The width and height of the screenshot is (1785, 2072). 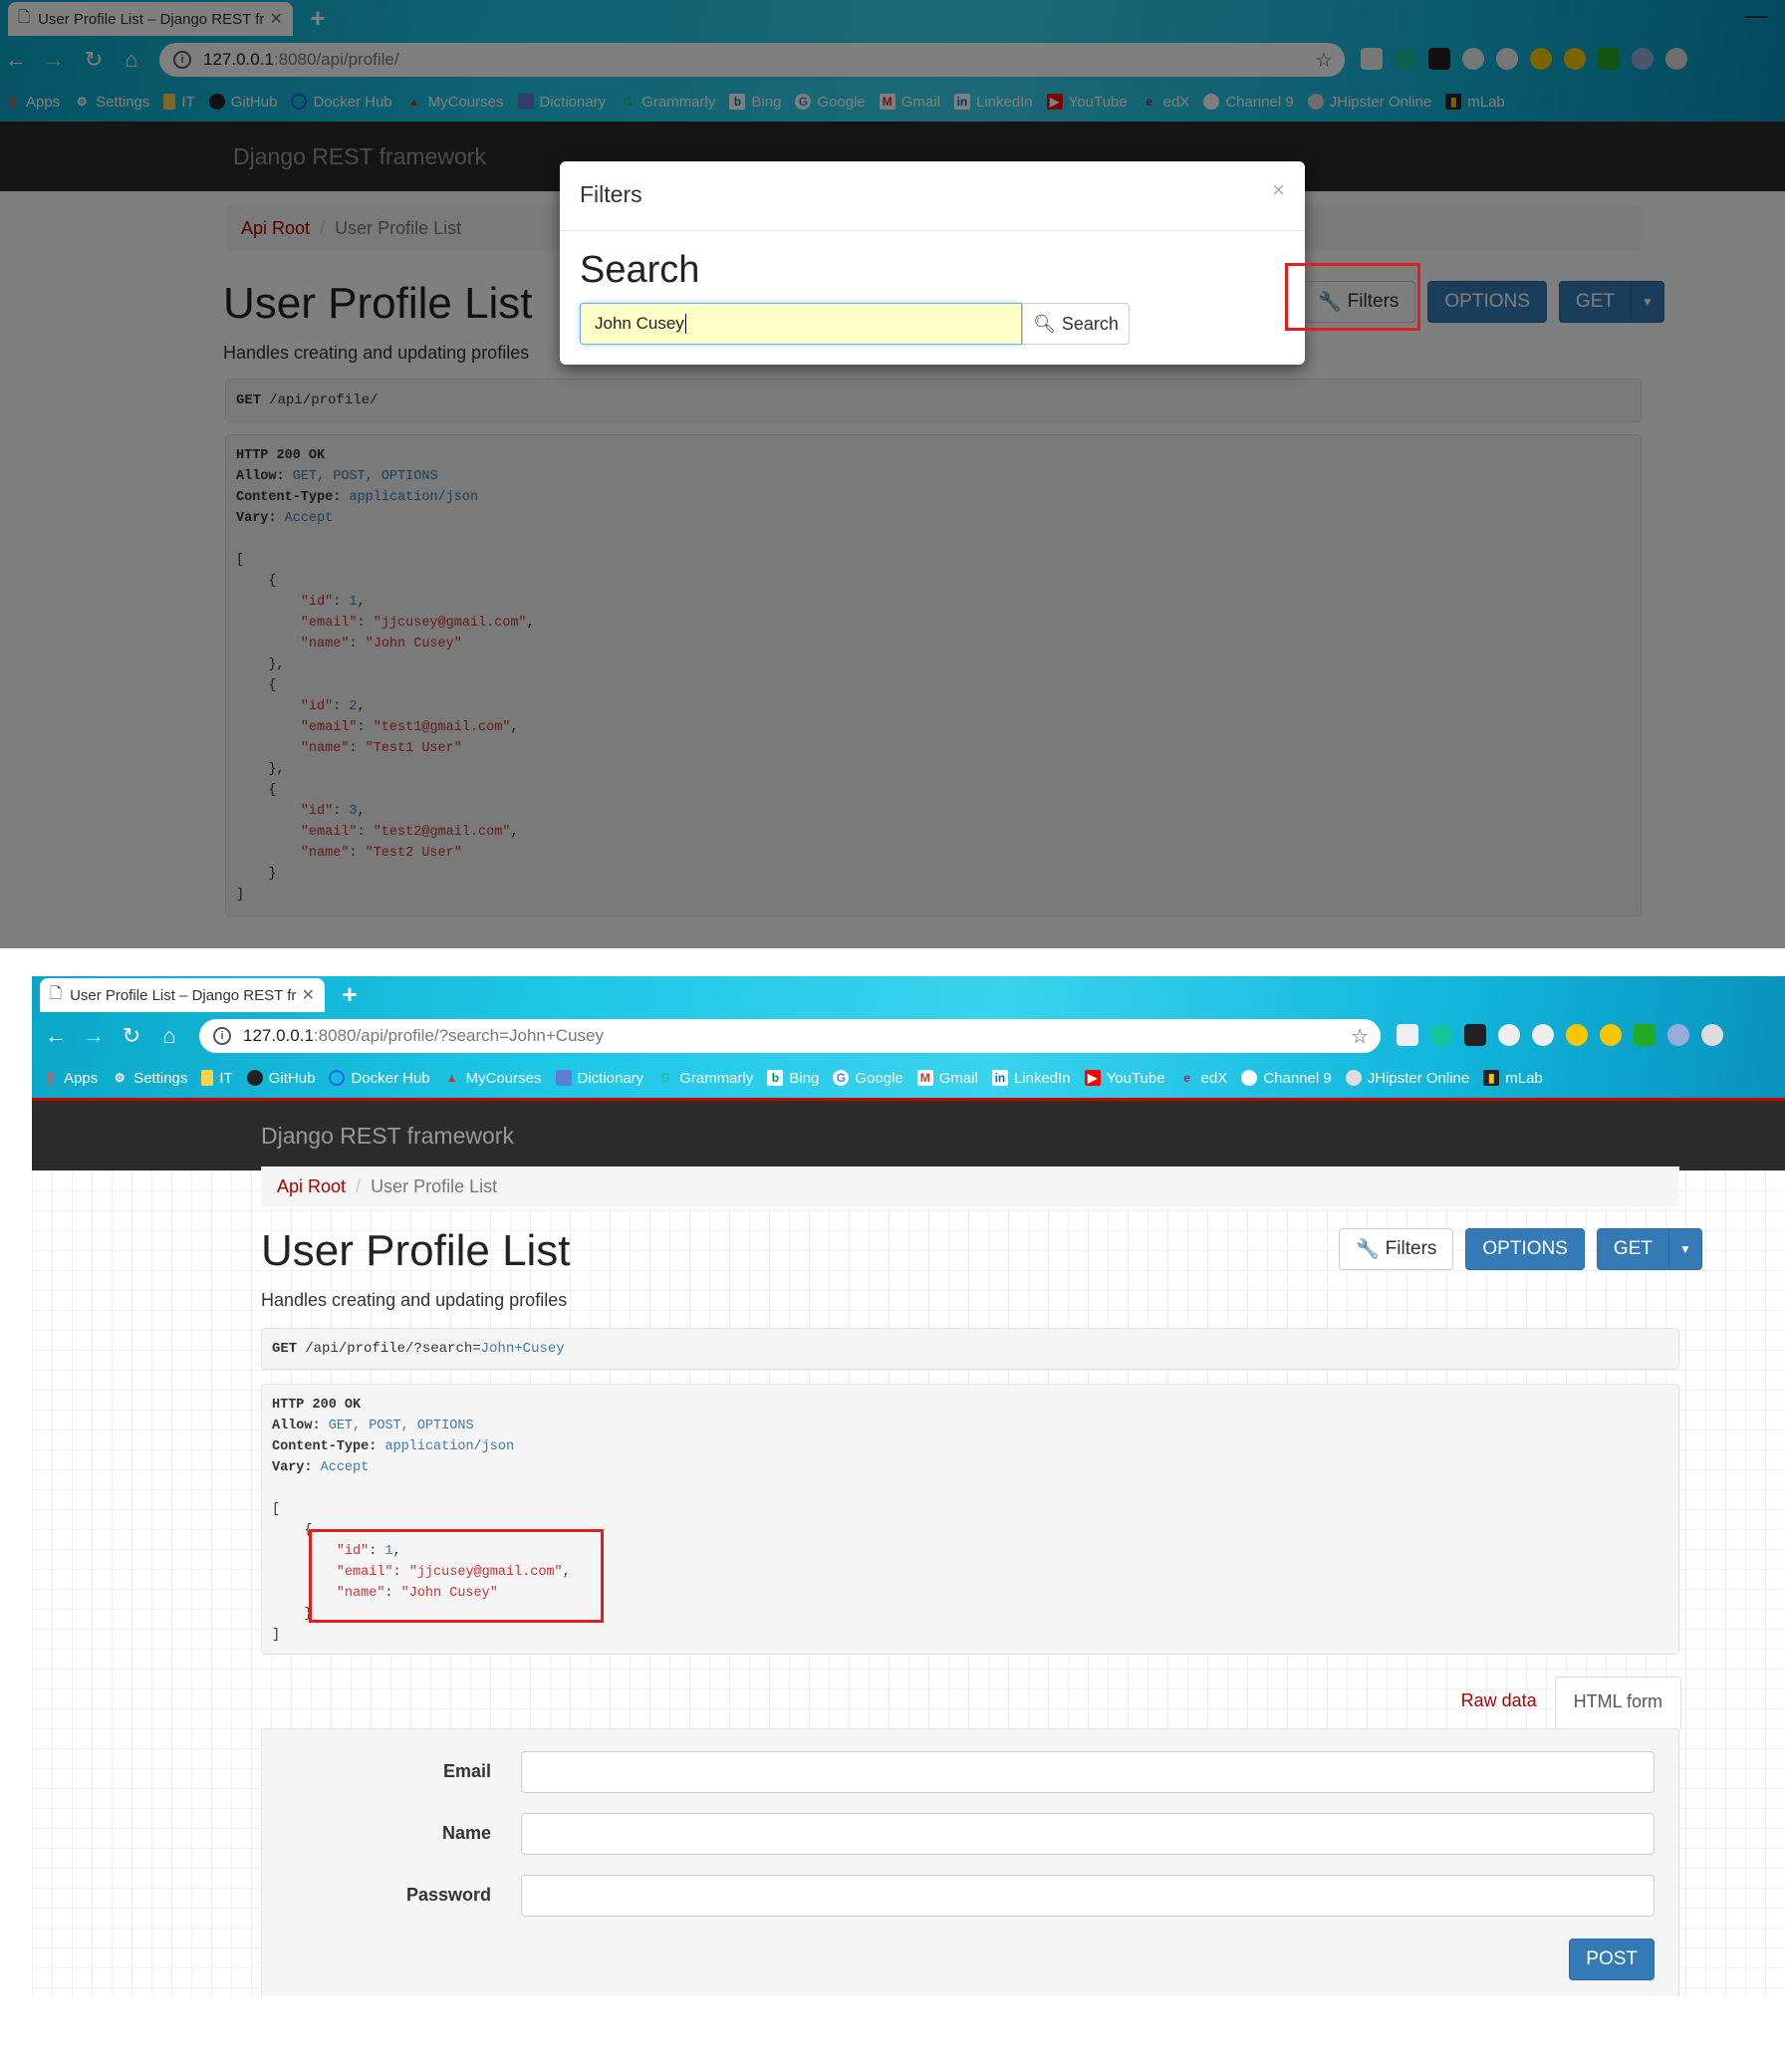 I want to click on caret-down-icon: ▼, so click(x=1685, y=1249).